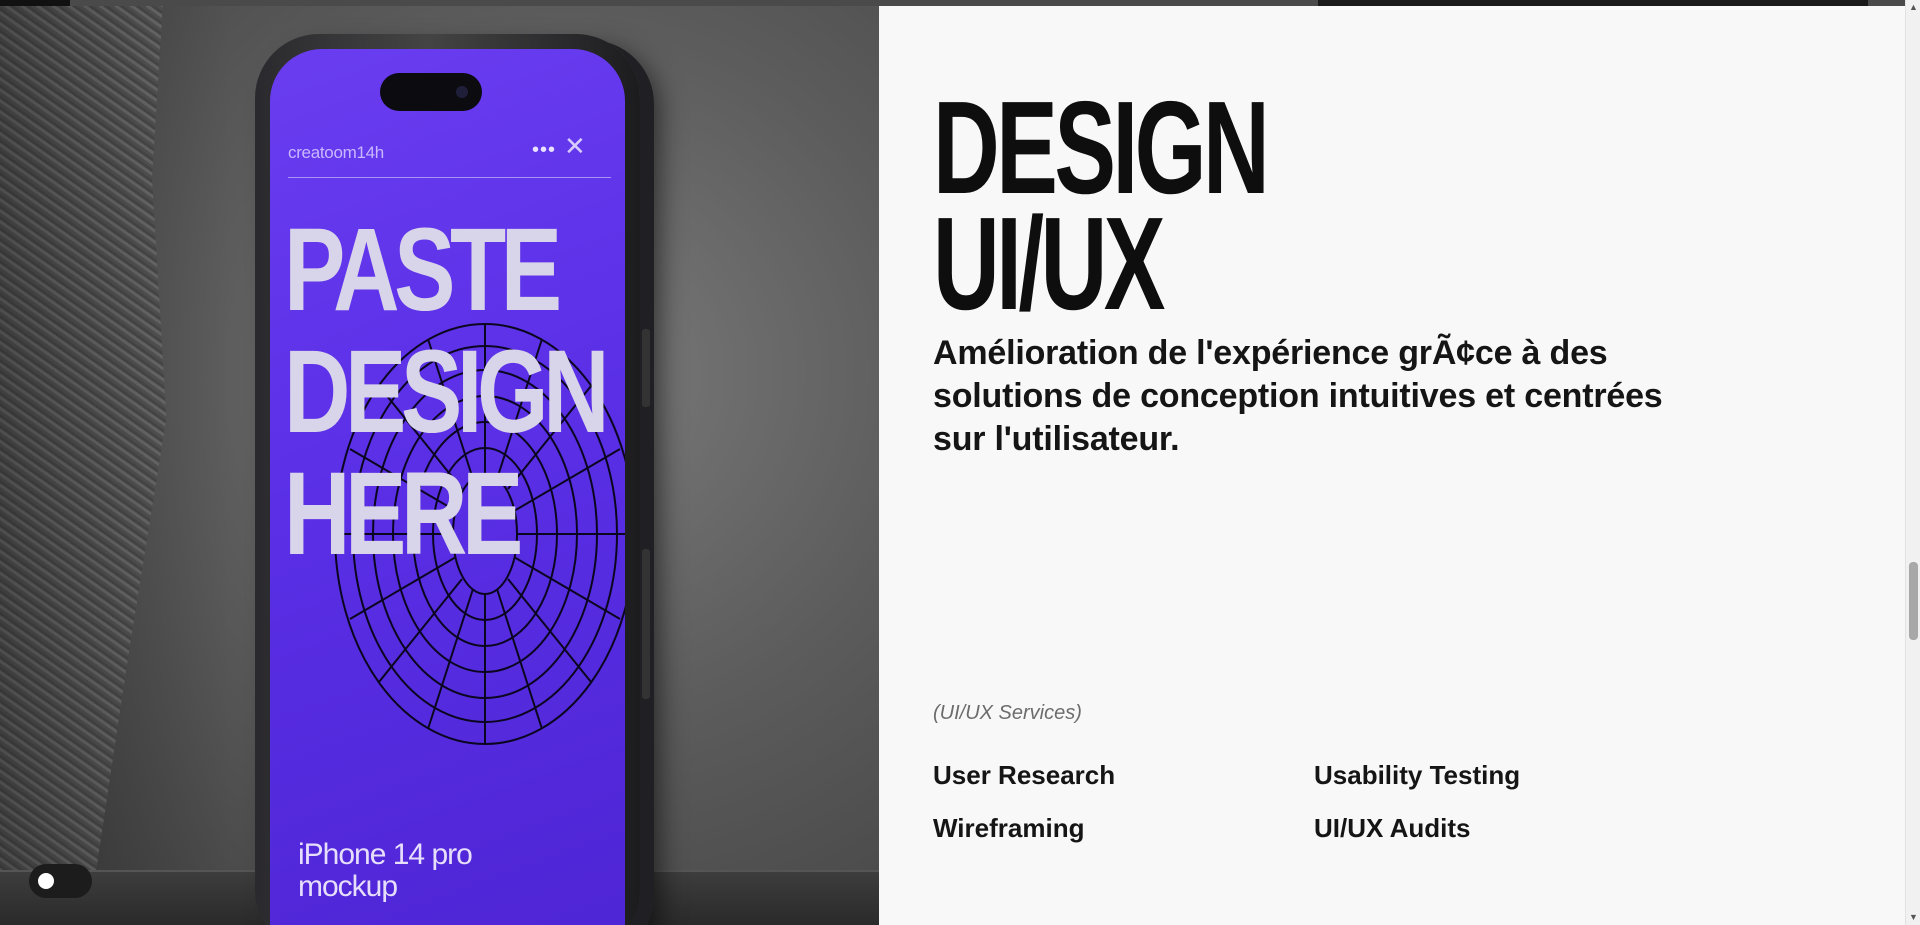 The width and height of the screenshot is (1920, 925). I want to click on service-item: UI/UX Audits, so click(1392, 828).